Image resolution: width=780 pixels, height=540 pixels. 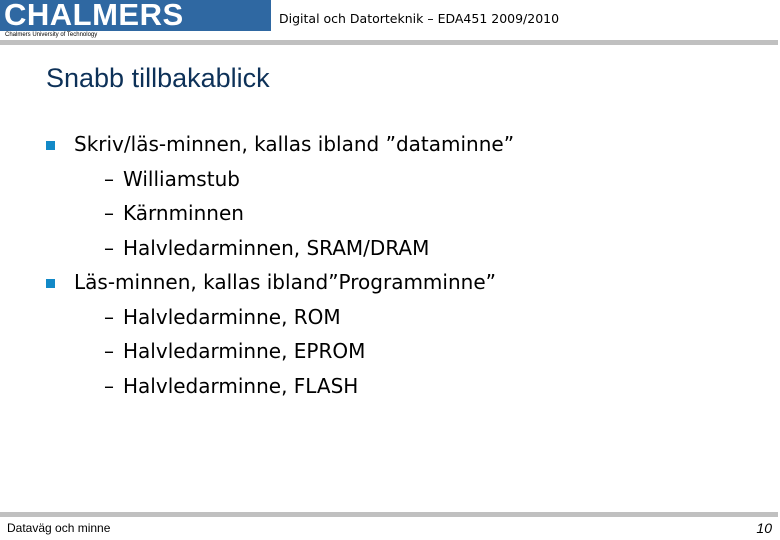 What do you see at coordinates (276, 247) in the screenshot?
I see `sub-list-item-text: Halvledarminnen, SRAM/DRAM` at bounding box center [276, 247].